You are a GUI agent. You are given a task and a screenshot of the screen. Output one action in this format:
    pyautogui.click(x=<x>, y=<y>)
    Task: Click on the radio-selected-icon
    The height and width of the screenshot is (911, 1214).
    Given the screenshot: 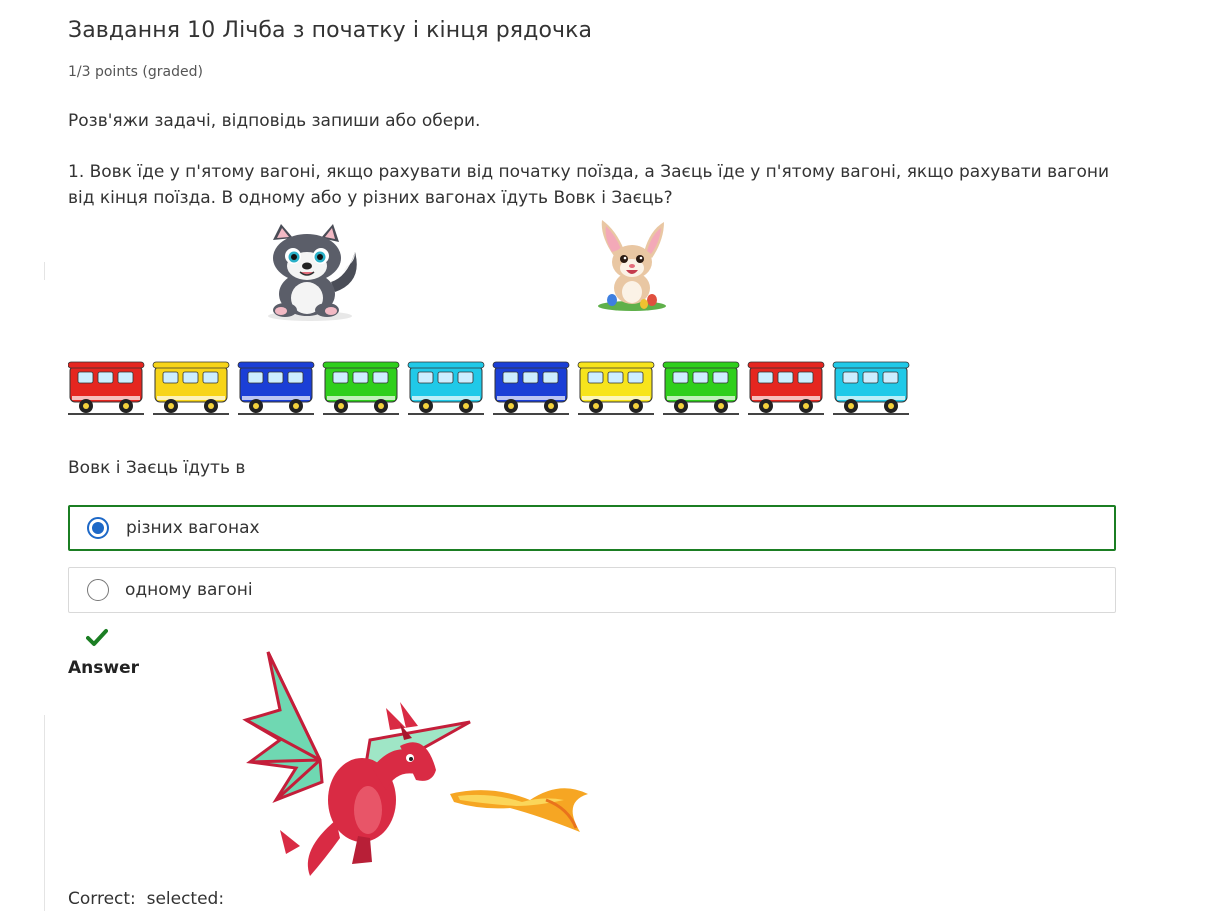 What is the action you would take?
    pyautogui.click(x=98, y=528)
    